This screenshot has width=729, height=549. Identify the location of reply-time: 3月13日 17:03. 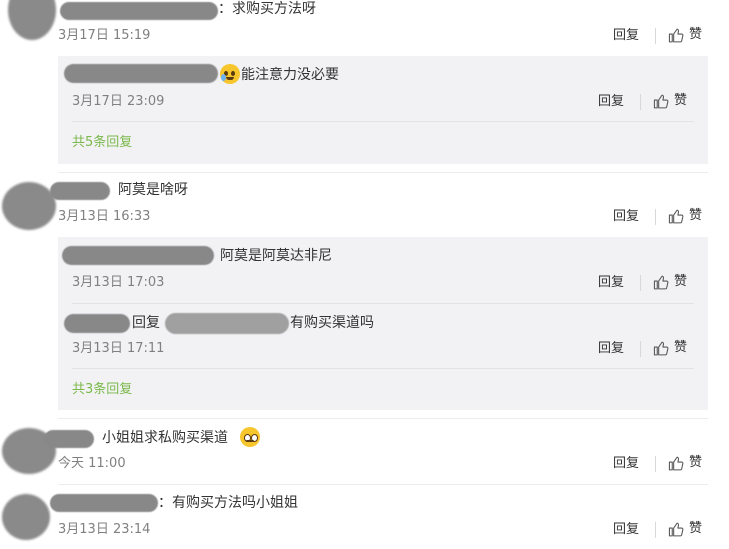
(118, 282).